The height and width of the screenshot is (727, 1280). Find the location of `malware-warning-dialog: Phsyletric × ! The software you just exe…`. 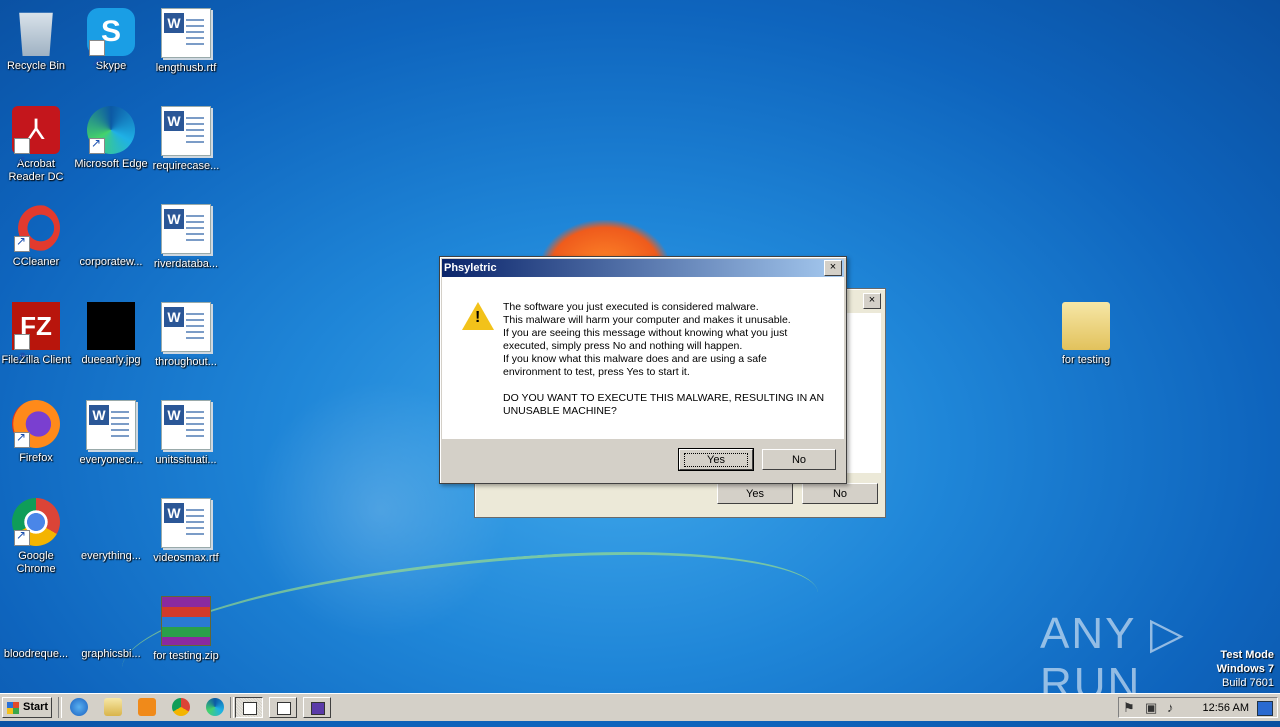

malware-warning-dialog: Phsyletric × ! The software you just exe… is located at coordinates (643, 370).